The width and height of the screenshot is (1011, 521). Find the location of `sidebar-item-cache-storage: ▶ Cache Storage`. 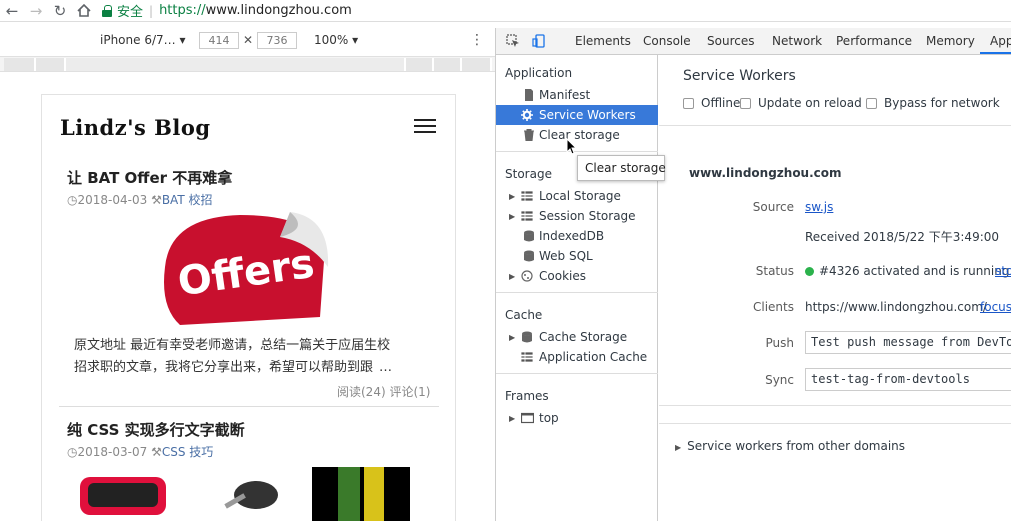

sidebar-item-cache-storage: ▶ Cache Storage is located at coordinates (577, 337).